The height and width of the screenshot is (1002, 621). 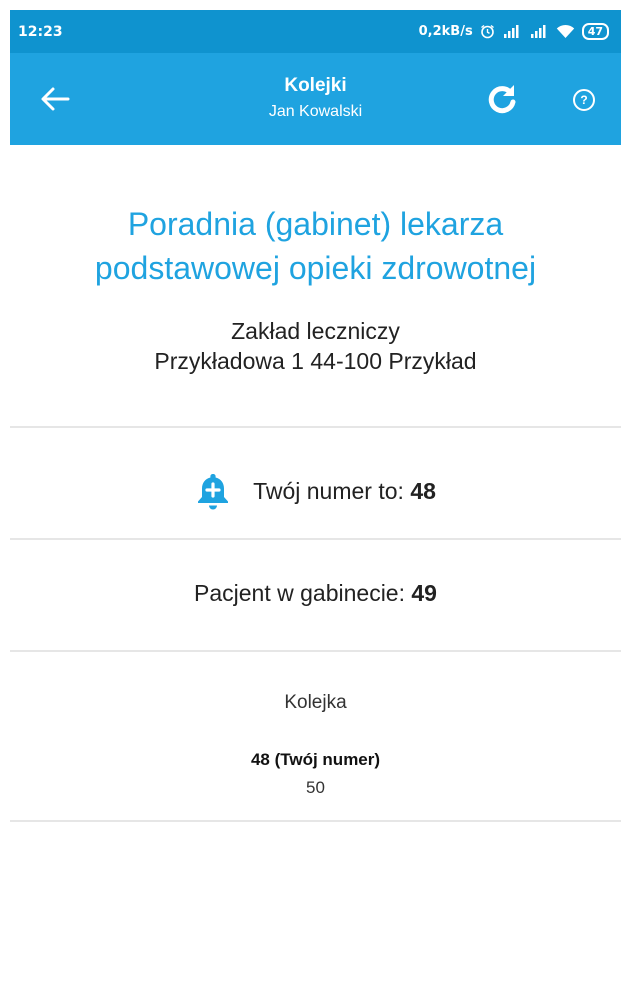 I want to click on queue-list: 48 (Twój numer) 50, so click(x=315, y=774).